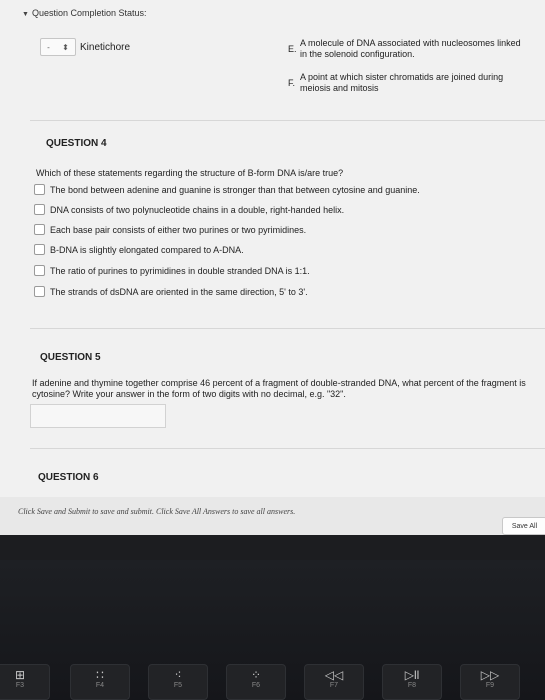  What do you see at coordinates (523, 526) in the screenshot?
I see `save-all-button: Save All` at bounding box center [523, 526].